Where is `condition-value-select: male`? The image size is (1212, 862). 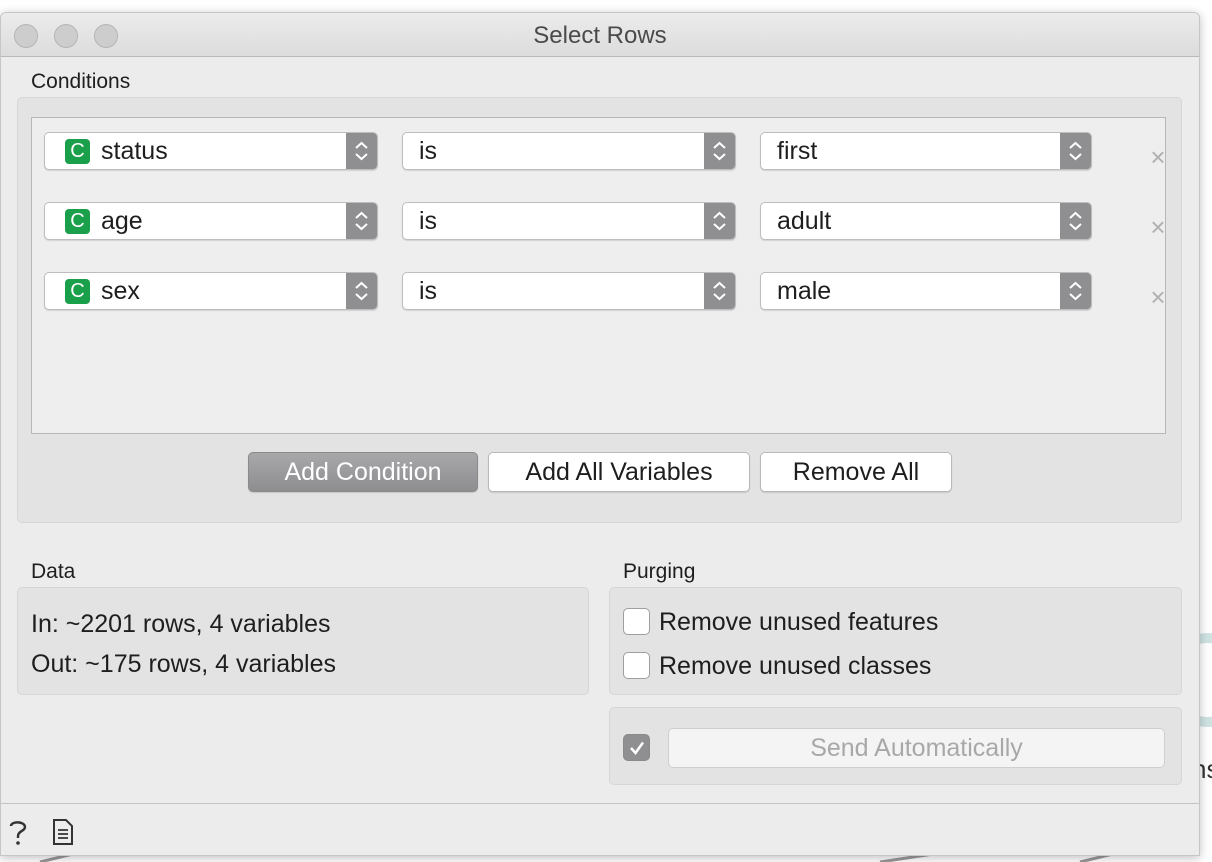 condition-value-select: male is located at coordinates (926, 291).